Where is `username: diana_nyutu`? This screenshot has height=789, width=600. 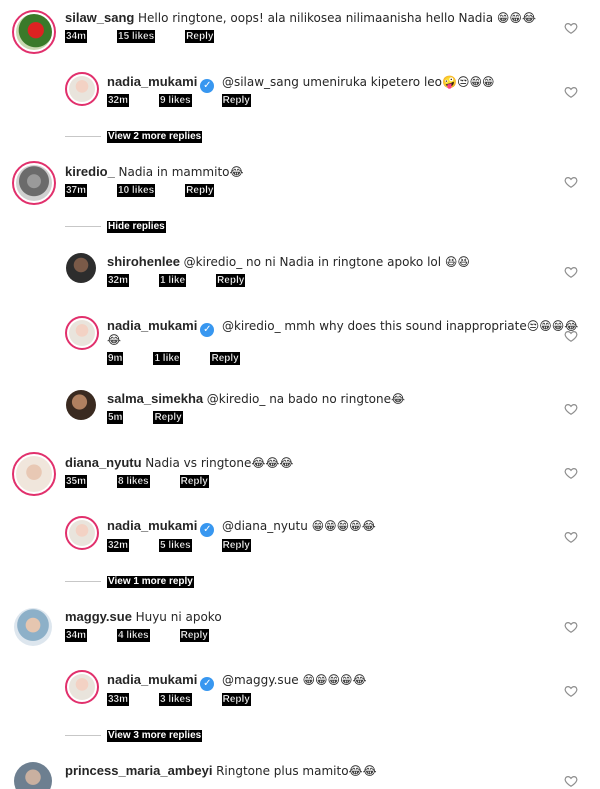
username: diana_nyutu is located at coordinates (103, 462).